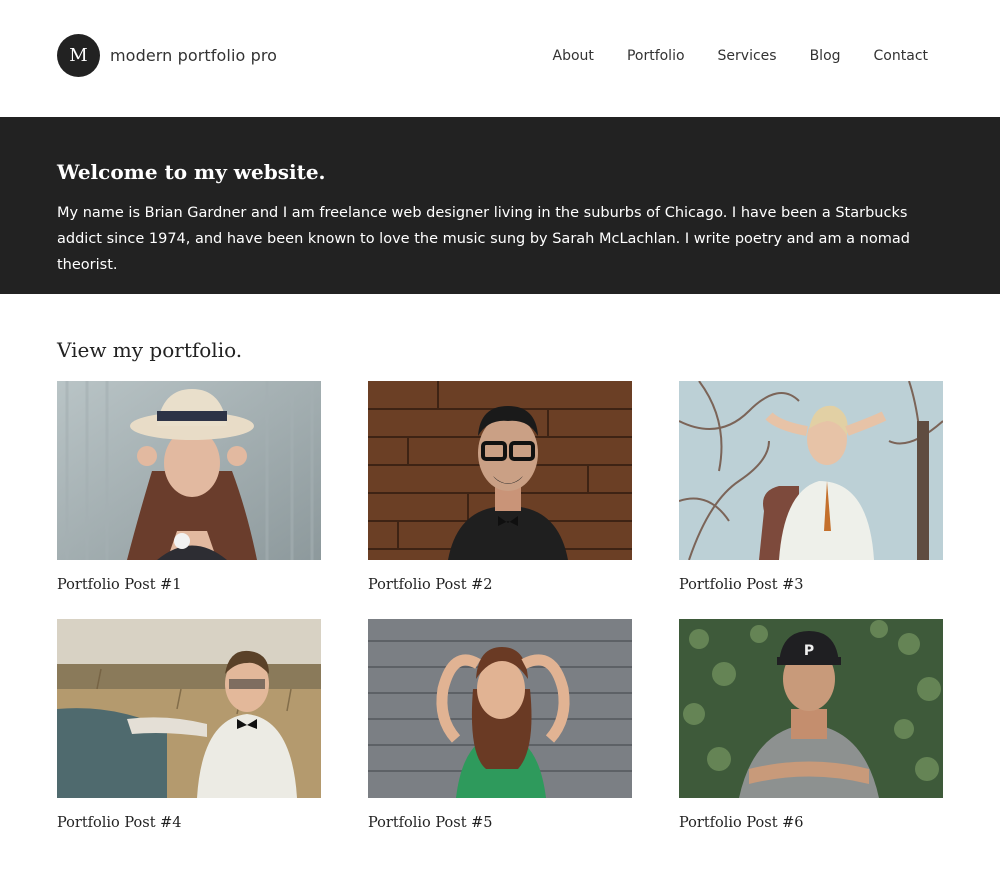  Describe the element at coordinates (150, 350) in the screenshot. I see `portfolio-heading: View my portfolio.` at that location.